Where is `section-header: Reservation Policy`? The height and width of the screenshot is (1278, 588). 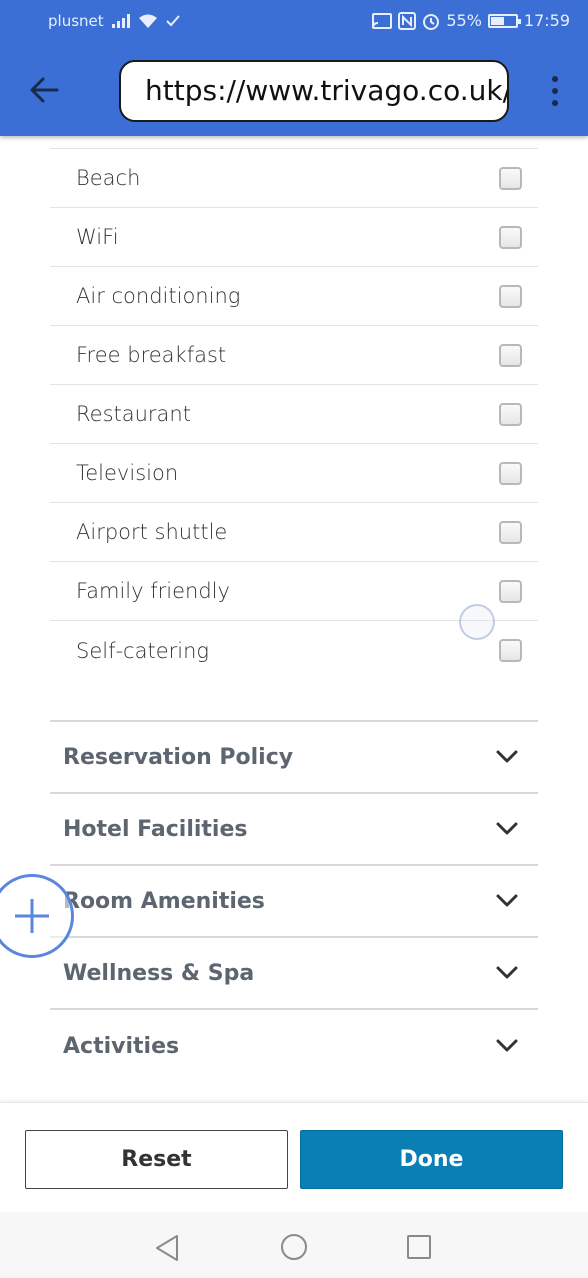
section-header: Reservation Policy is located at coordinates (294, 758).